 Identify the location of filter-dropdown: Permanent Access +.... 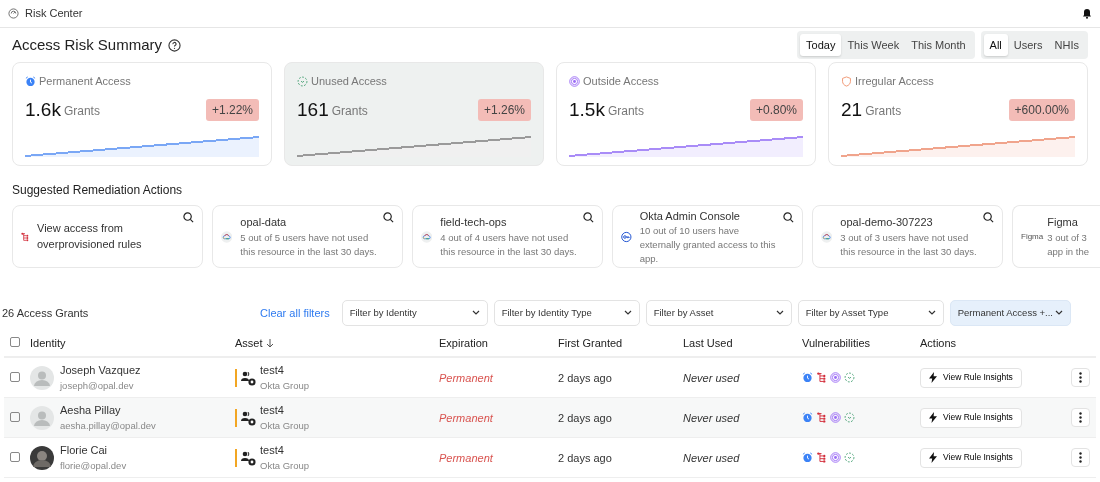
(1010, 313).